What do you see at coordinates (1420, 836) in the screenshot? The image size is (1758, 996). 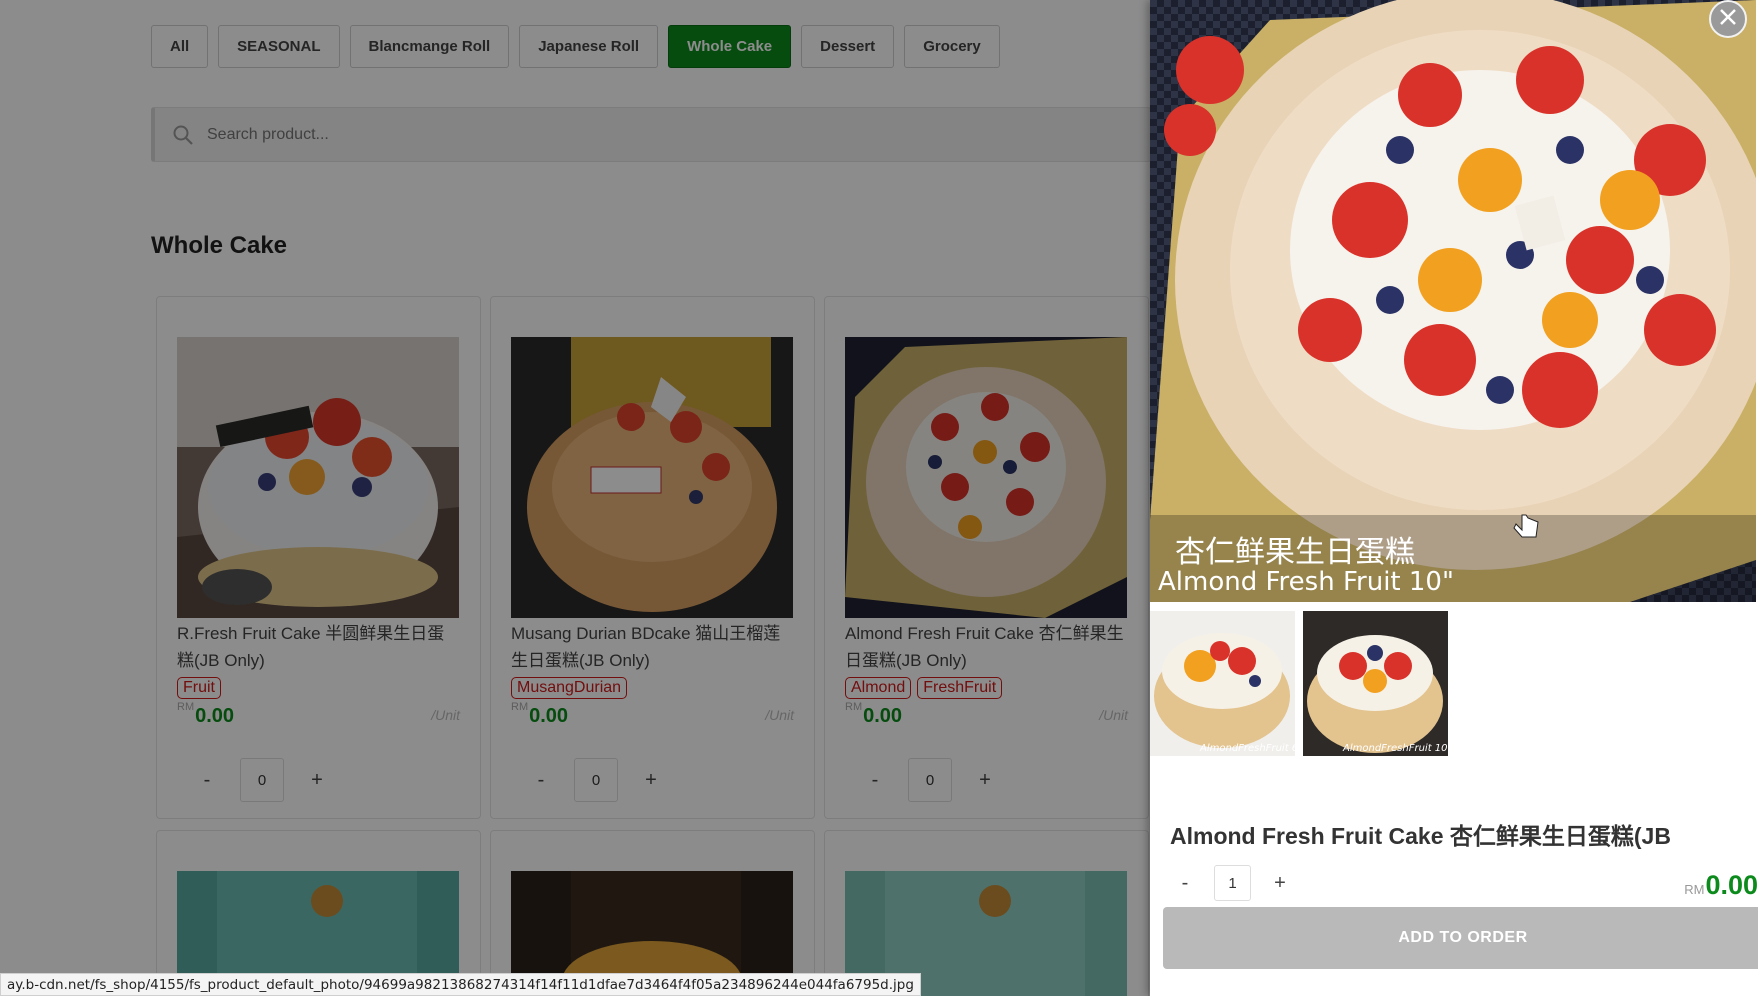 I see `product-title: Almond Fresh Fruit Cake 杏仁鲜果生日蛋糕(JB` at bounding box center [1420, 836].